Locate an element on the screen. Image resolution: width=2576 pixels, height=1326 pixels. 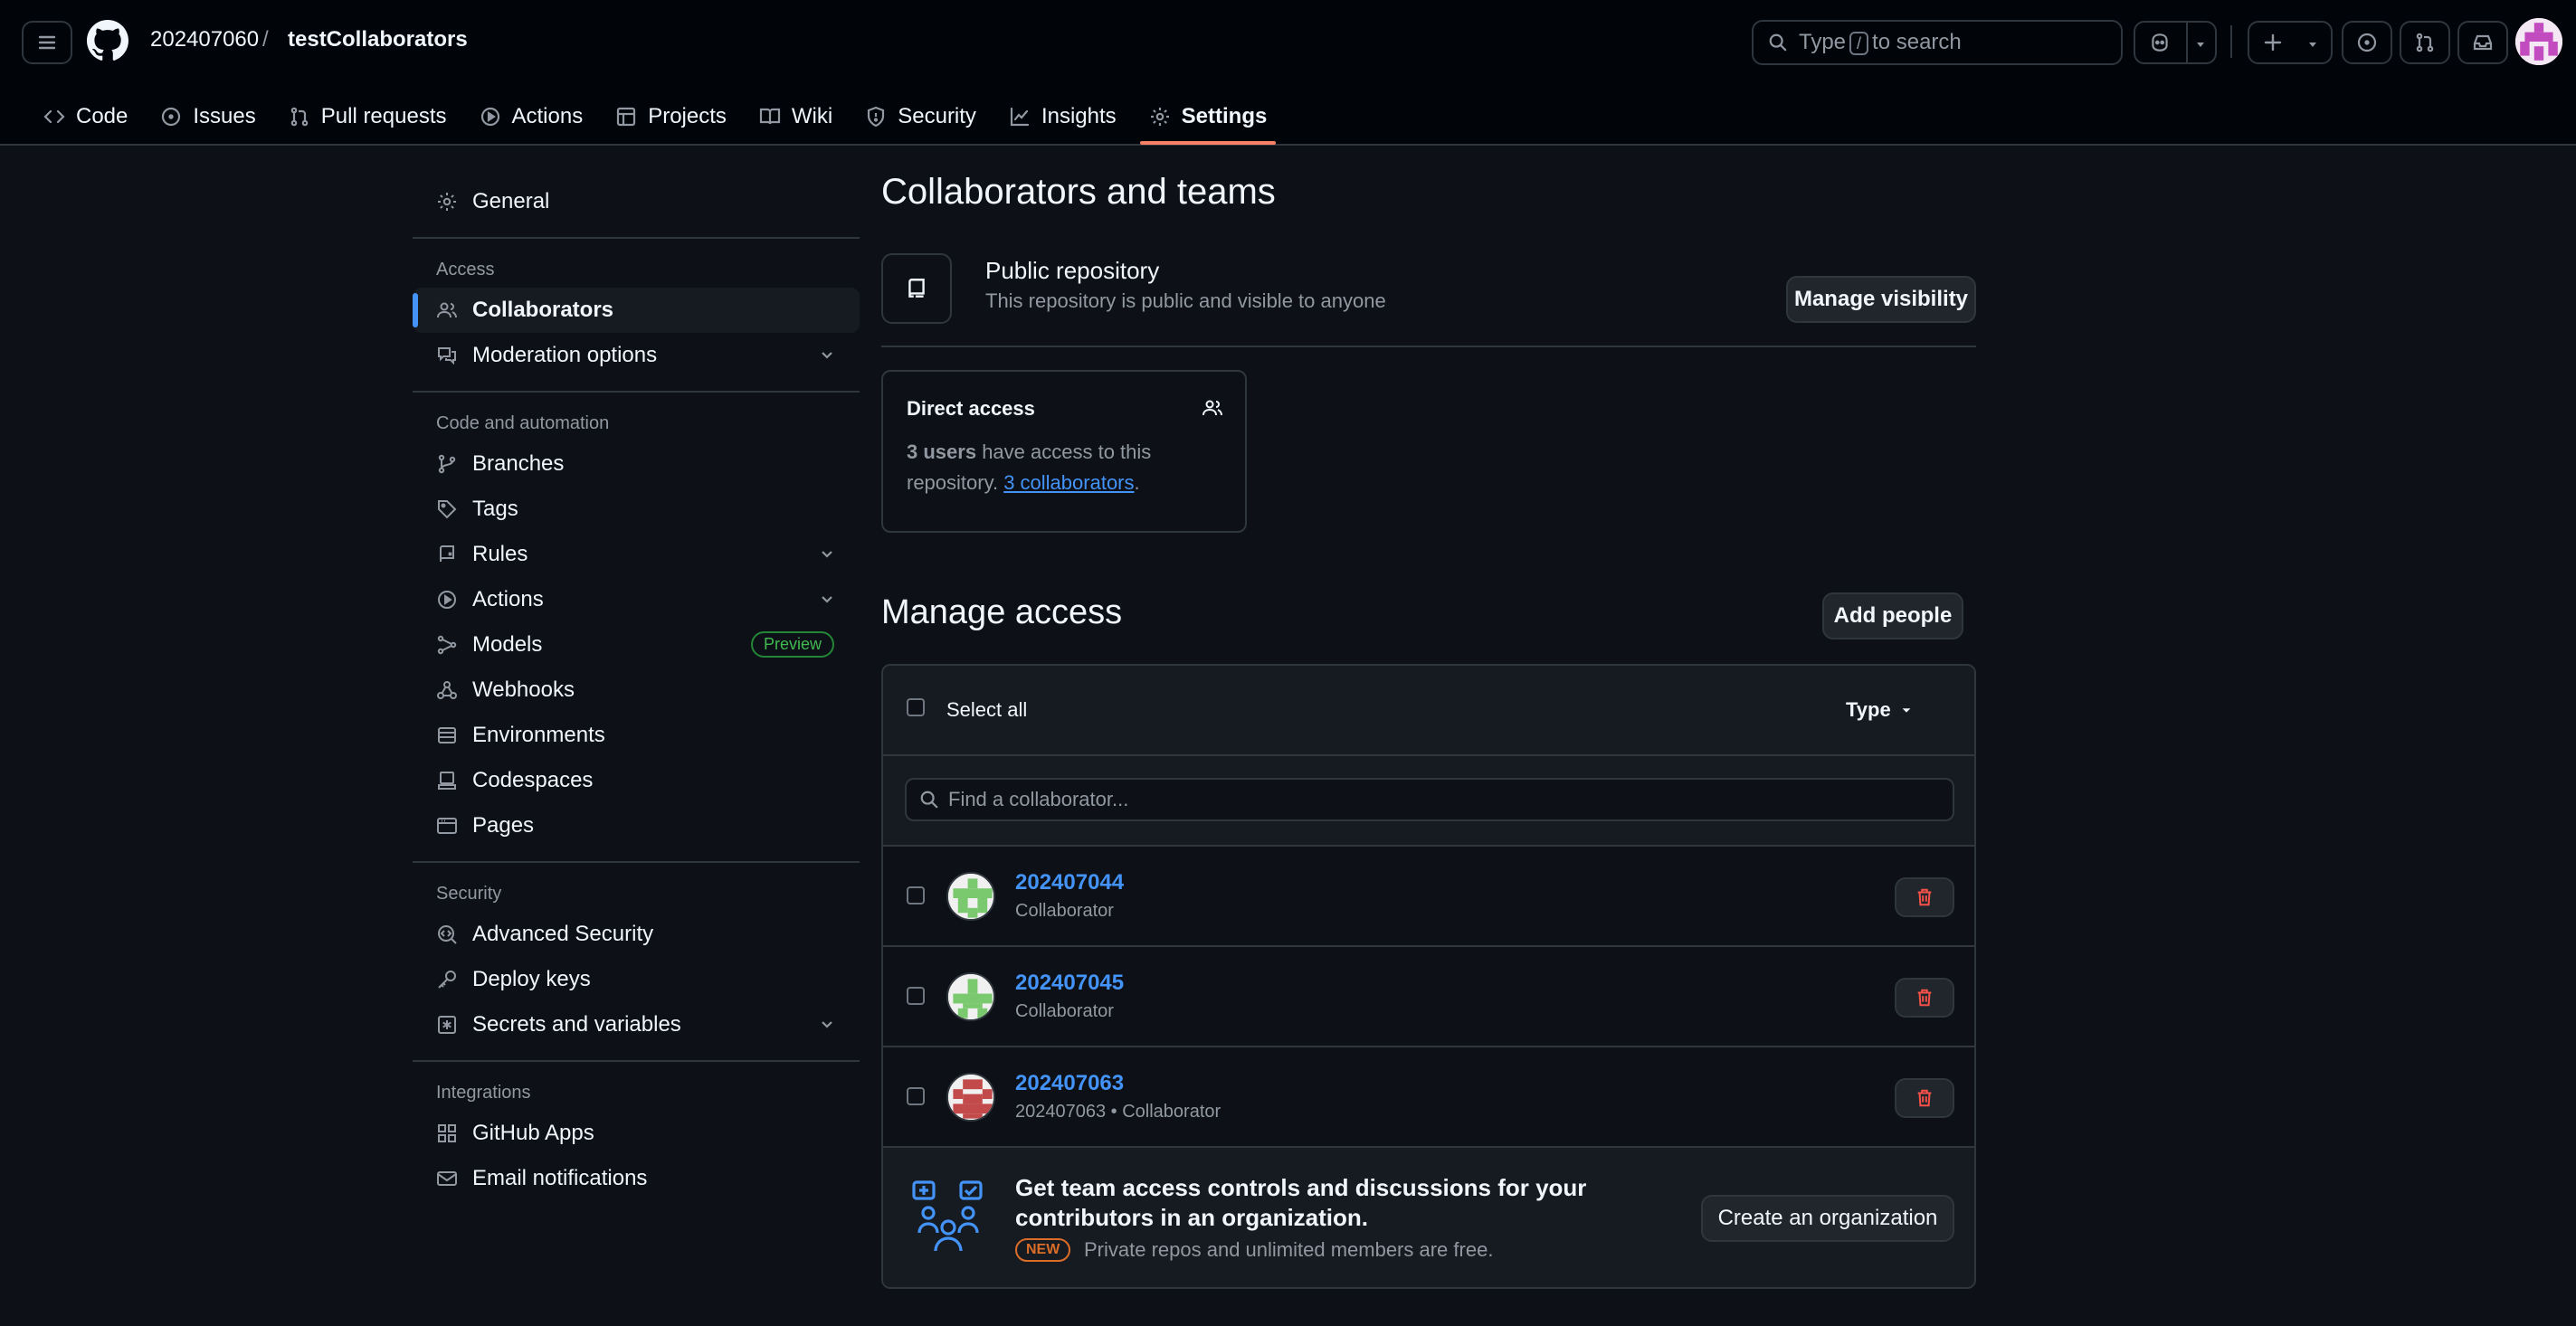
access-text-end: . is located at coordinates (1137, 483).